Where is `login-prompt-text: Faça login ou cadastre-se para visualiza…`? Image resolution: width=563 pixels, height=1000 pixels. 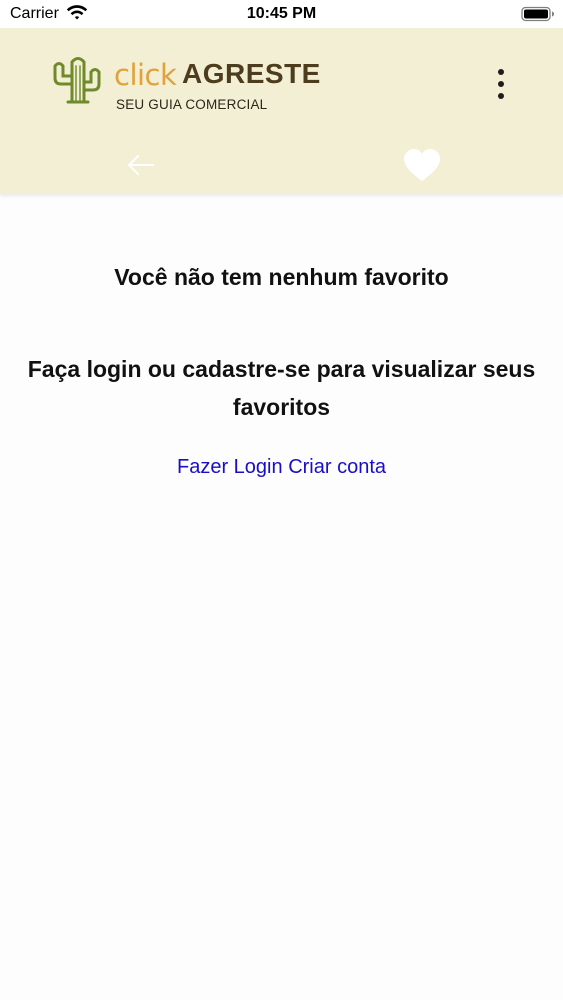
login-prompt-text: Faça login ou cadastre-se para visualiza… is located at coordinates (281, 388).